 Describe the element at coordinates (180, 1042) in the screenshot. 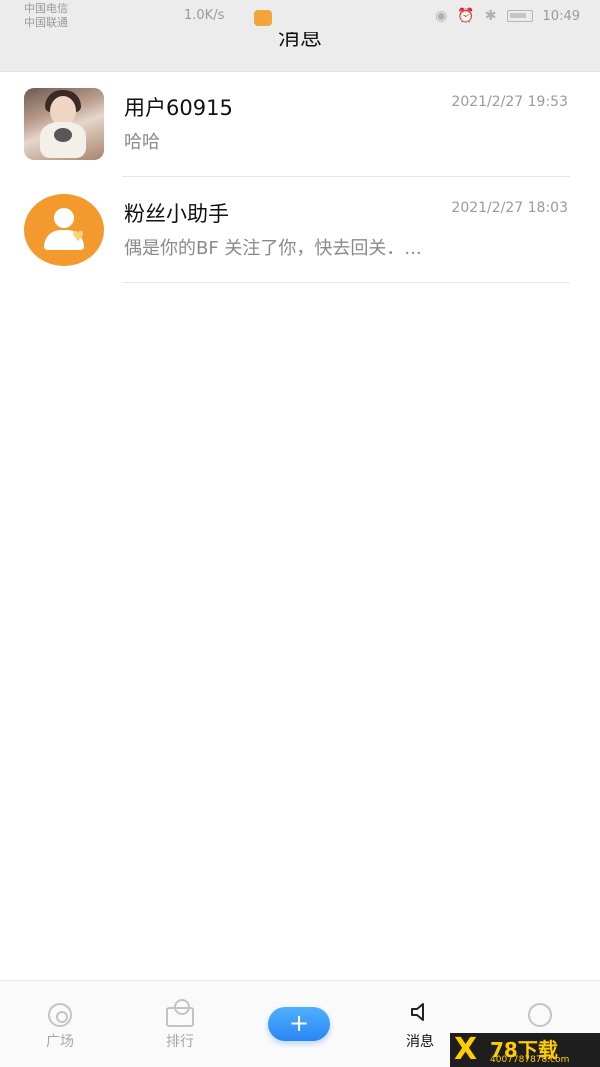

I see `tab-label: 排行` at that location.